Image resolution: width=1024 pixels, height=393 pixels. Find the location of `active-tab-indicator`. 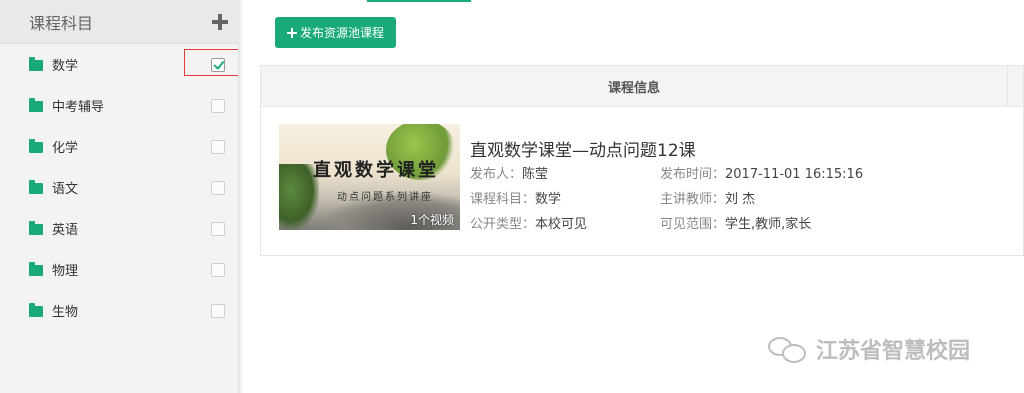

active-tab-indicator is located at coordinates (419, 1).